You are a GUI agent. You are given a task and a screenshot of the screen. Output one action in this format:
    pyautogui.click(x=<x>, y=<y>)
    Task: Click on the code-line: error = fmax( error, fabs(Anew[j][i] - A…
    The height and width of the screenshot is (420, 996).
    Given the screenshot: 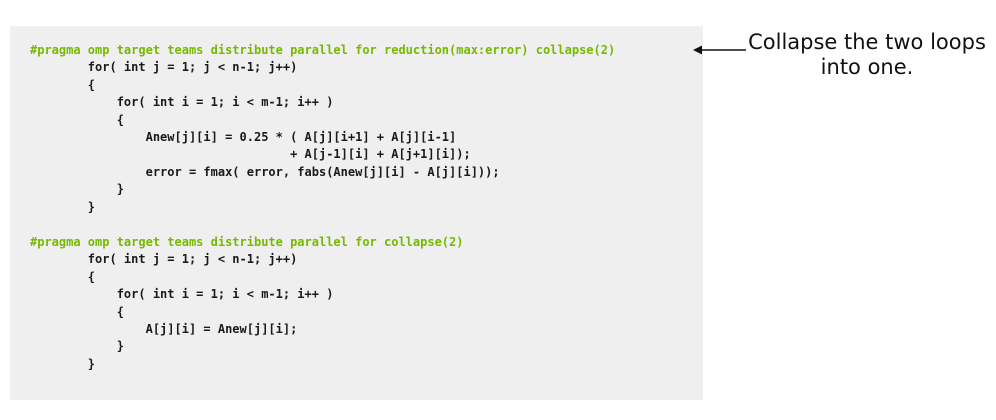 What is the action you would take?
    pyautogui.click(x=265, y=171)
    